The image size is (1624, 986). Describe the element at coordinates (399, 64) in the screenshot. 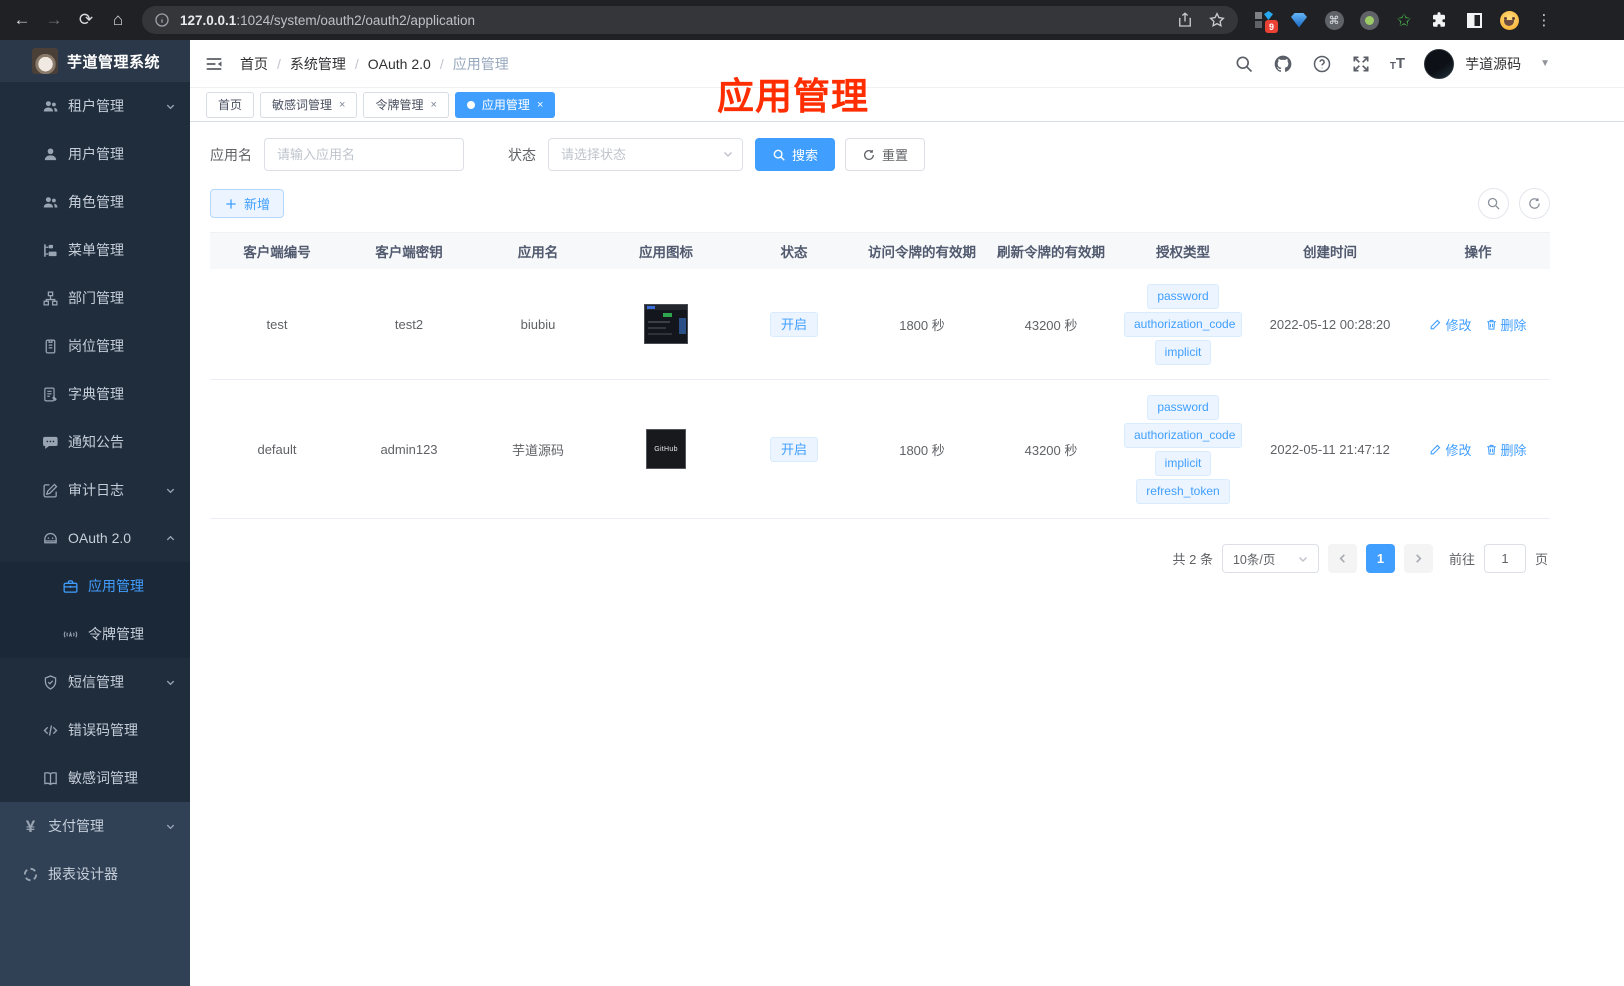

I see `breadcrumb-item: OAuth 2.0` at that location.